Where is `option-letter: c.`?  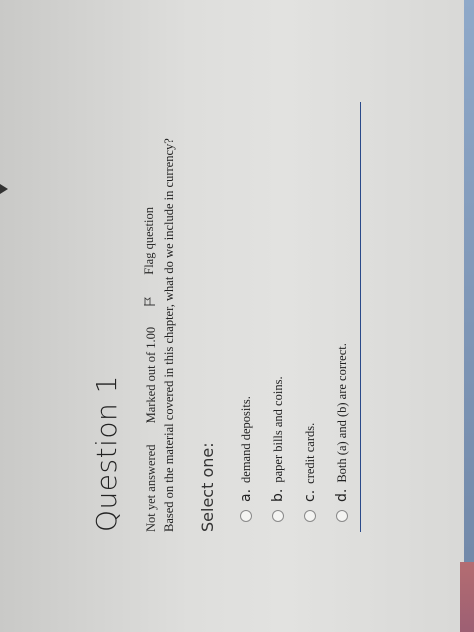 option-letter: c. is located at coordinates (310, 495).